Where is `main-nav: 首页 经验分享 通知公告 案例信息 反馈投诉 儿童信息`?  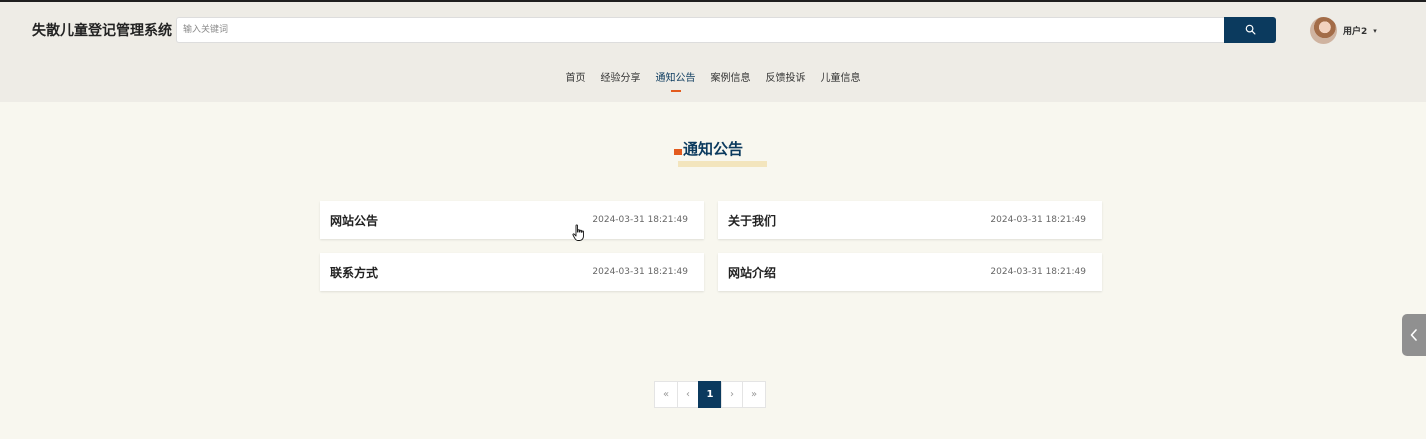
main-nav: 首页 经验分享 通知公告 案例信息 反馈投诉 儿童信息 is located at coordinates (713, 80).